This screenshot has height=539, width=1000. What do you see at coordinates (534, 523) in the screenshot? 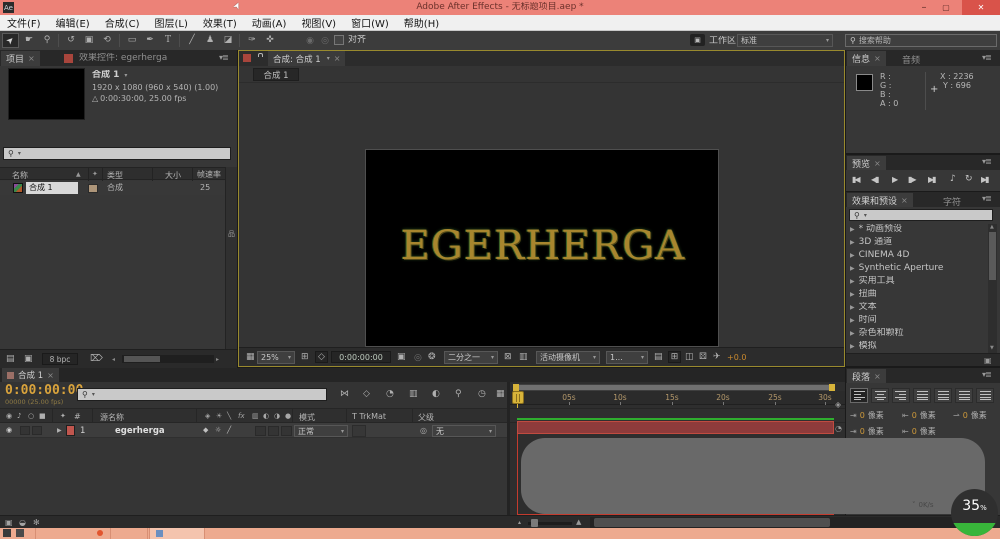
I see `zoom-slider-thumb` at bounding box center [534, 523].